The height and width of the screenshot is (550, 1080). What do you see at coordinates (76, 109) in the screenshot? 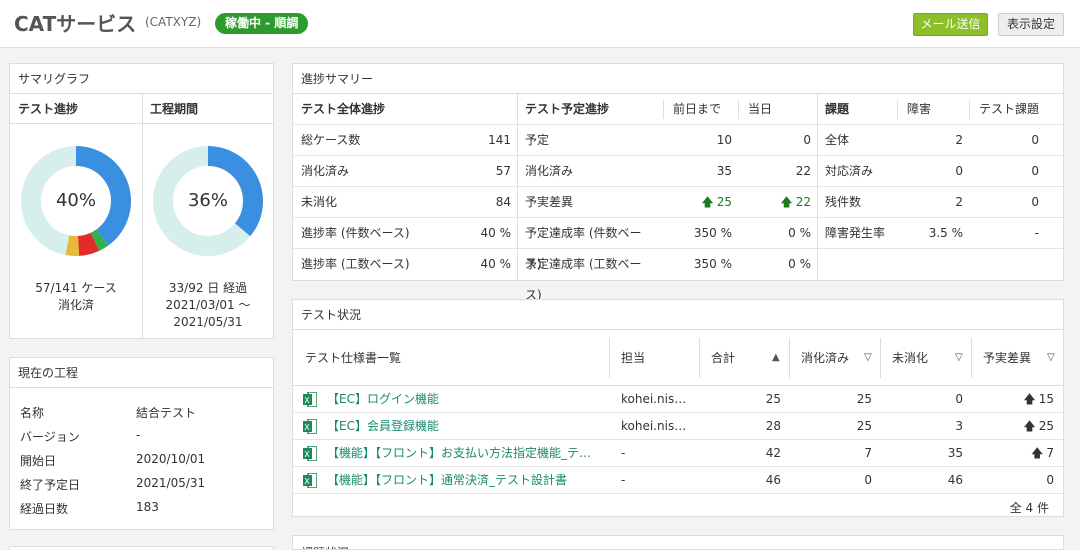
I see `test-progress-heading: テスト進捗` at bounding box center [76, 109].